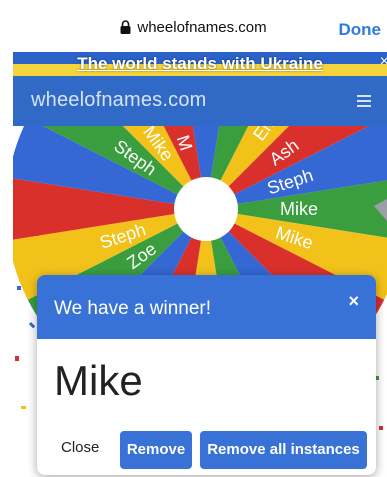 The image size is (387, 477). I want to click on remove-all-instances-button: Remove all instances, so click(283, 450).